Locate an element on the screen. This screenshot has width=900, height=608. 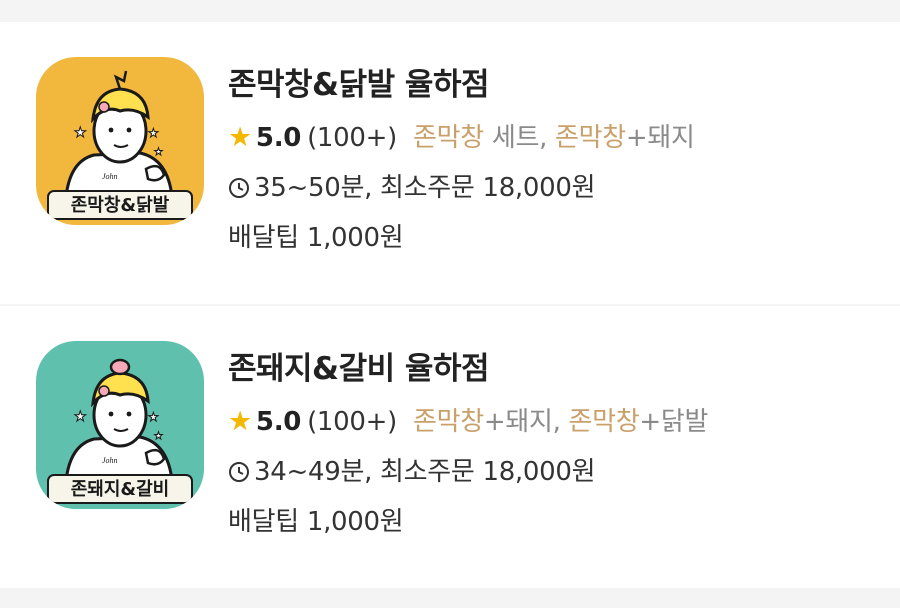
menu-part: 세트, is located at coordinates (519, 138).